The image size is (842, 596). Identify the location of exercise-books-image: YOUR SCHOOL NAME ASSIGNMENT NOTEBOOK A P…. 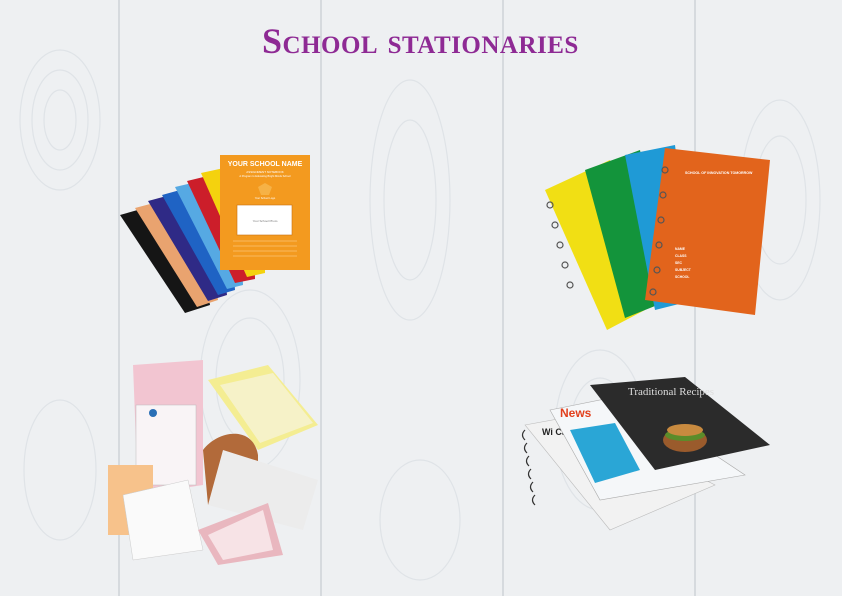
(215, 225).